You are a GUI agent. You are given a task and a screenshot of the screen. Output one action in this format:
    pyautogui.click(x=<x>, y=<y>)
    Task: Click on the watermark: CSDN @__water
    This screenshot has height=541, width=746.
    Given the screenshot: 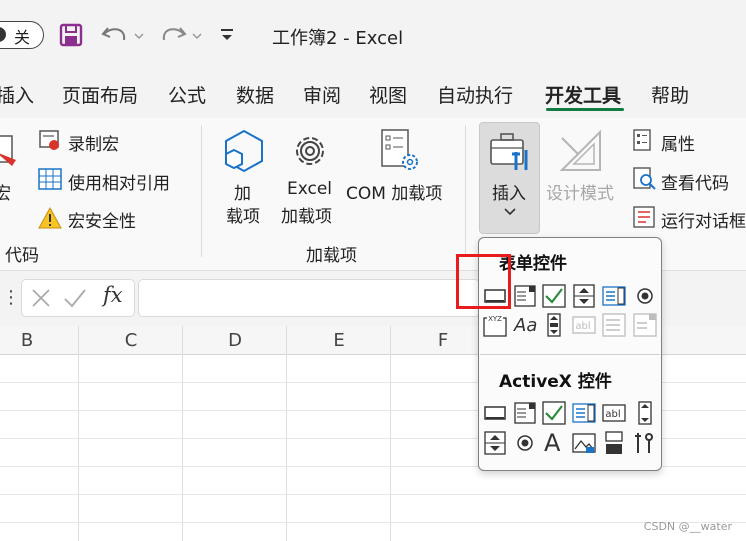 What is the action you would take?
    pyautogui.click(x=687, y=526)
    